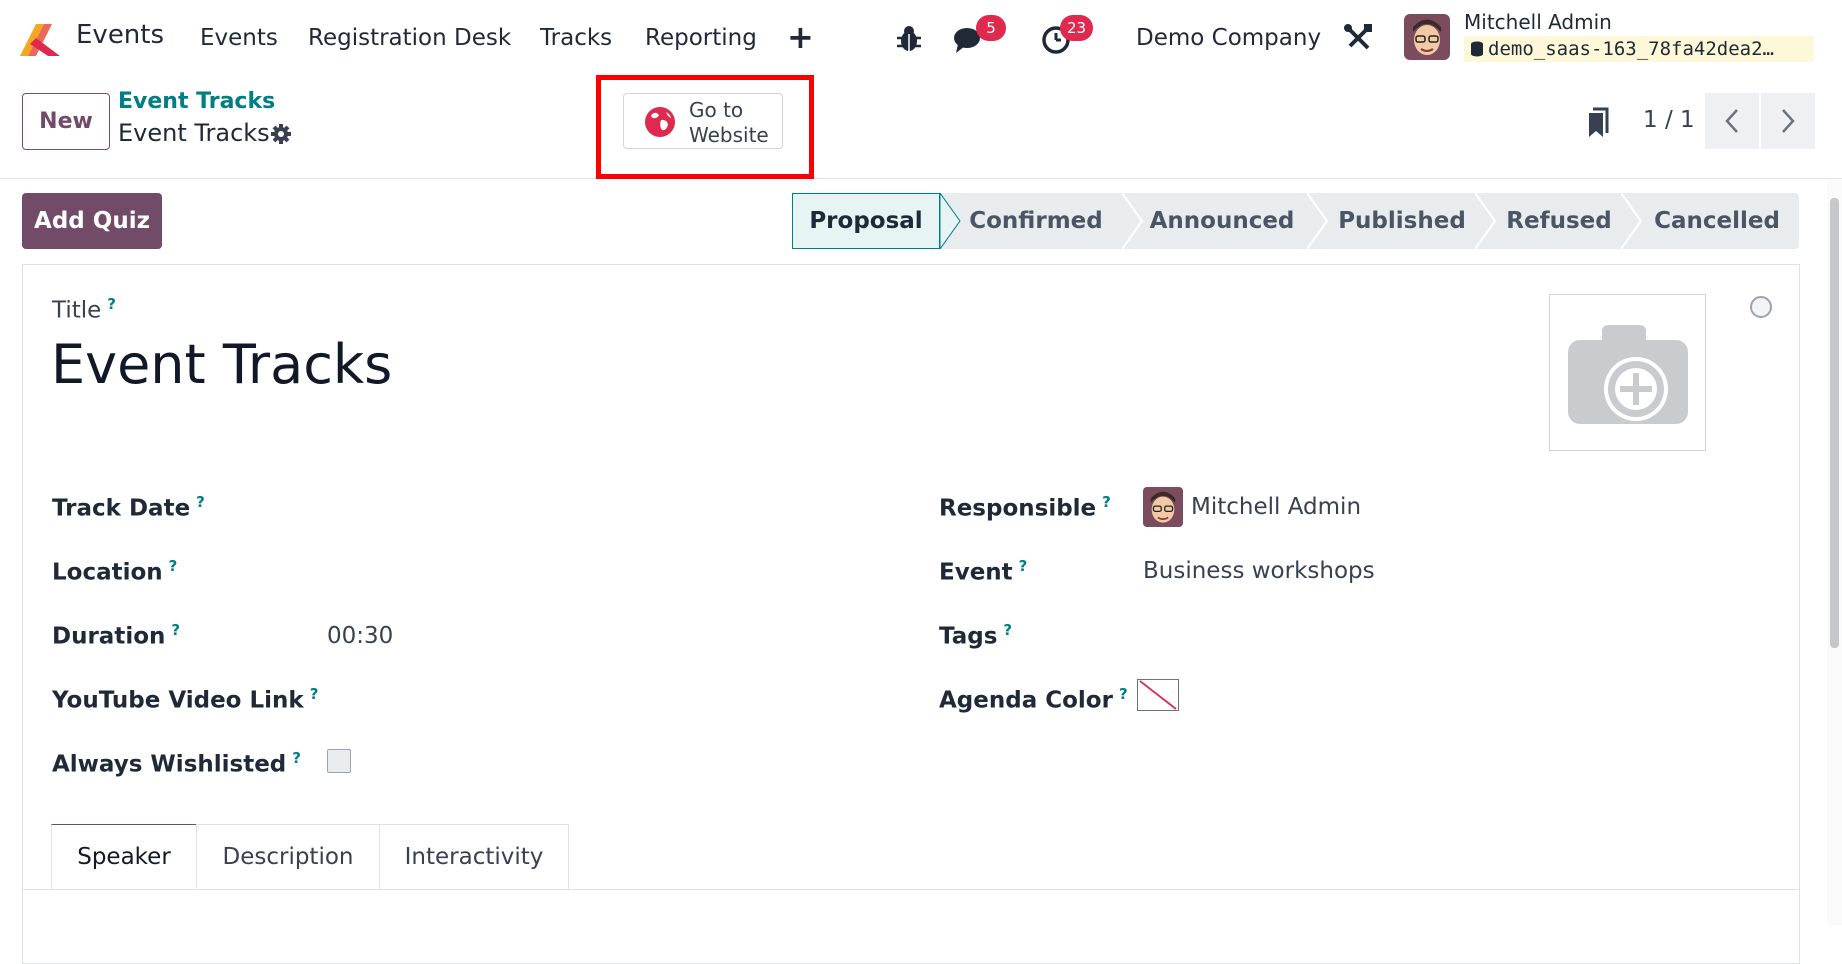  Describe the element at coordinates (950, 221) in the screenshot. I see `stage-separator` at that location.